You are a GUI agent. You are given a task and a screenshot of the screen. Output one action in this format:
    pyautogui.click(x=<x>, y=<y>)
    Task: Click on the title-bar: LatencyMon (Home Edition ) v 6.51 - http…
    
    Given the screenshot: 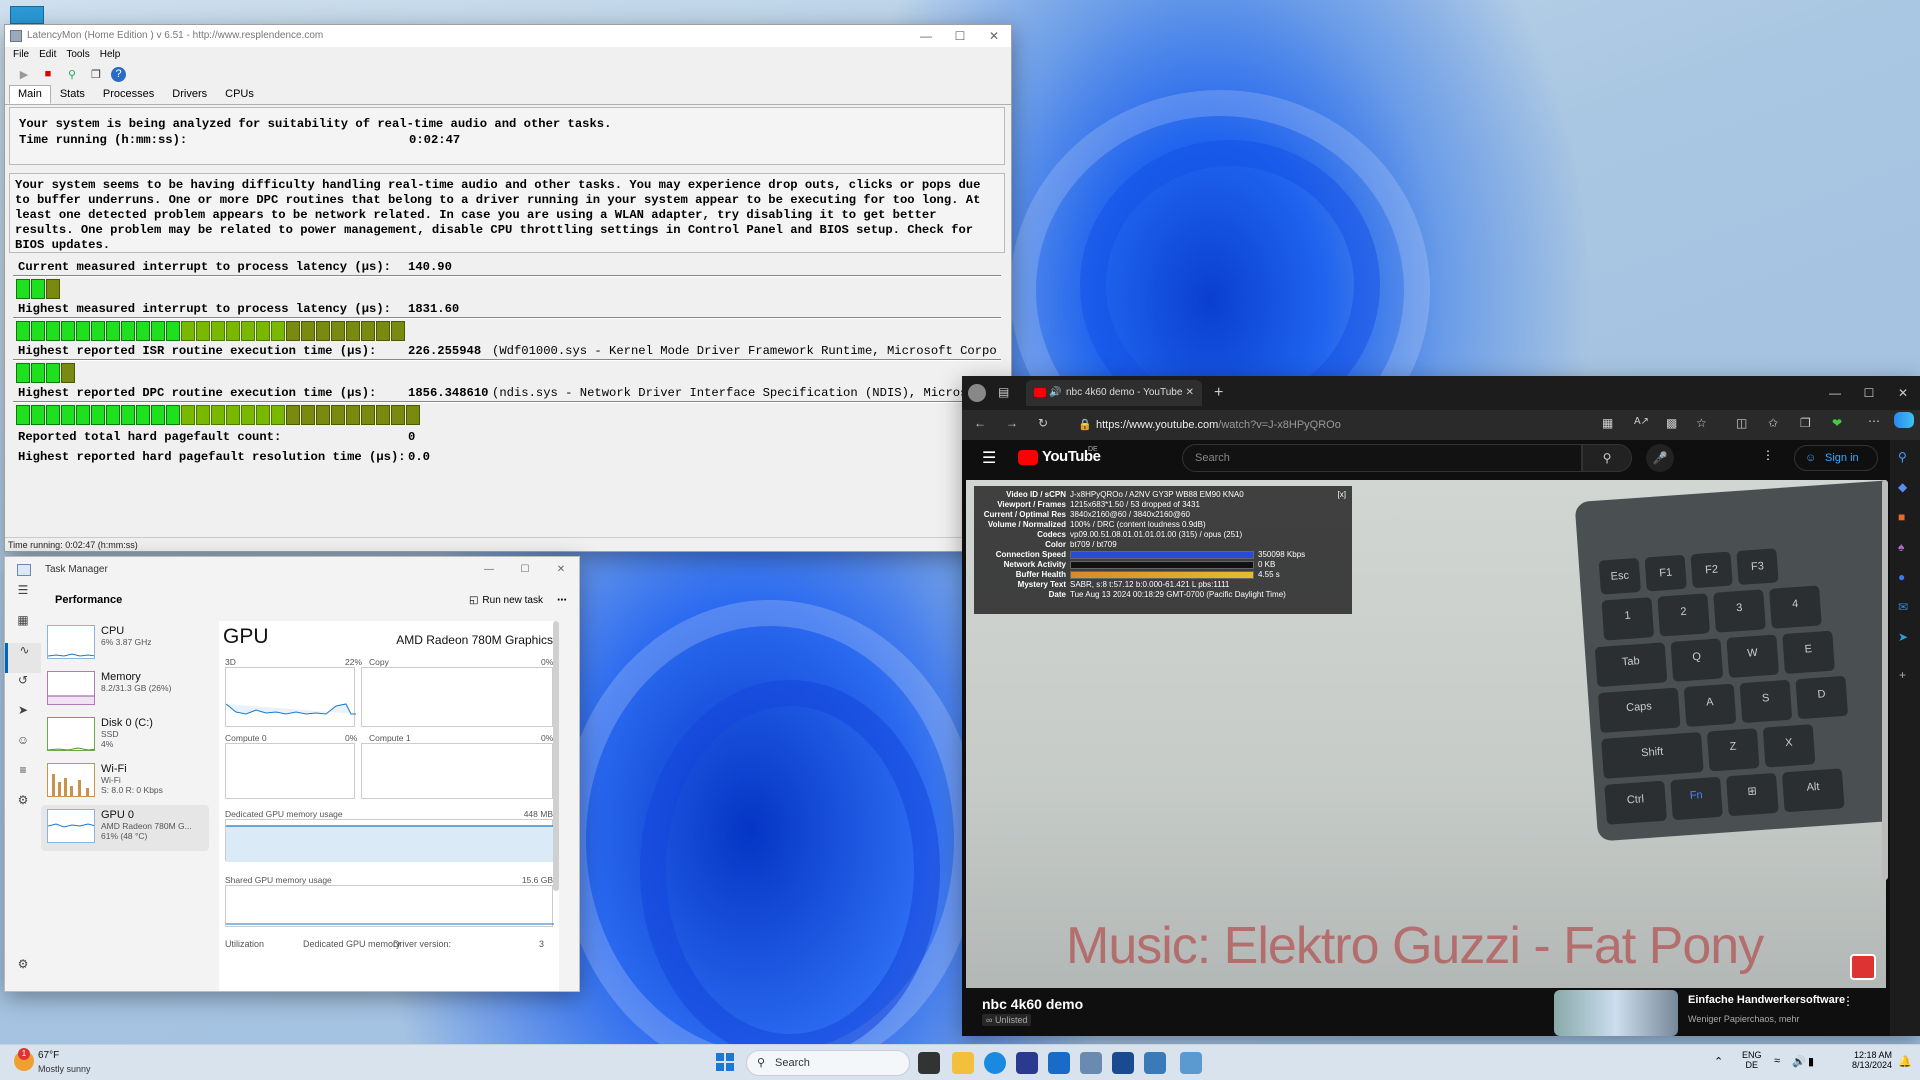 What is the action you would take?
    pyautogui.click(x=508, y=36)
    